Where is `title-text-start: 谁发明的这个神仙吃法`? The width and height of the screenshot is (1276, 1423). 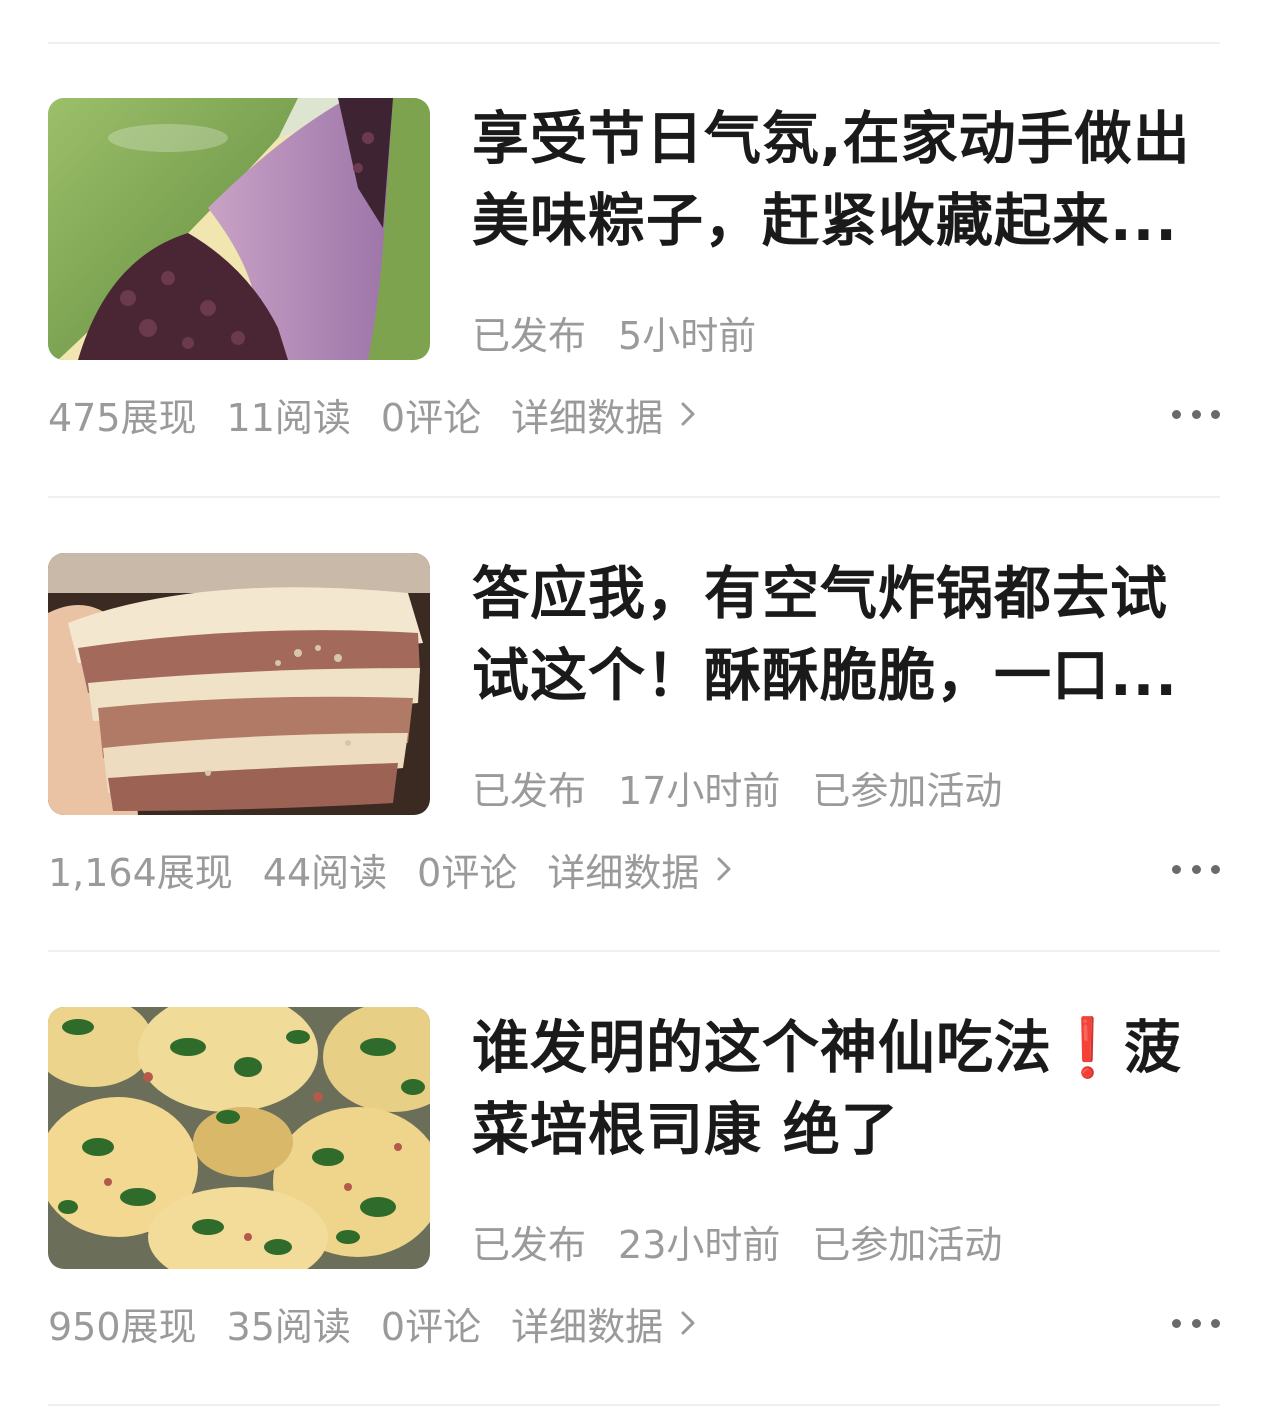 title-text-start: 谁发明的这个神仙吃法 is located at coordinates (762, 1048).